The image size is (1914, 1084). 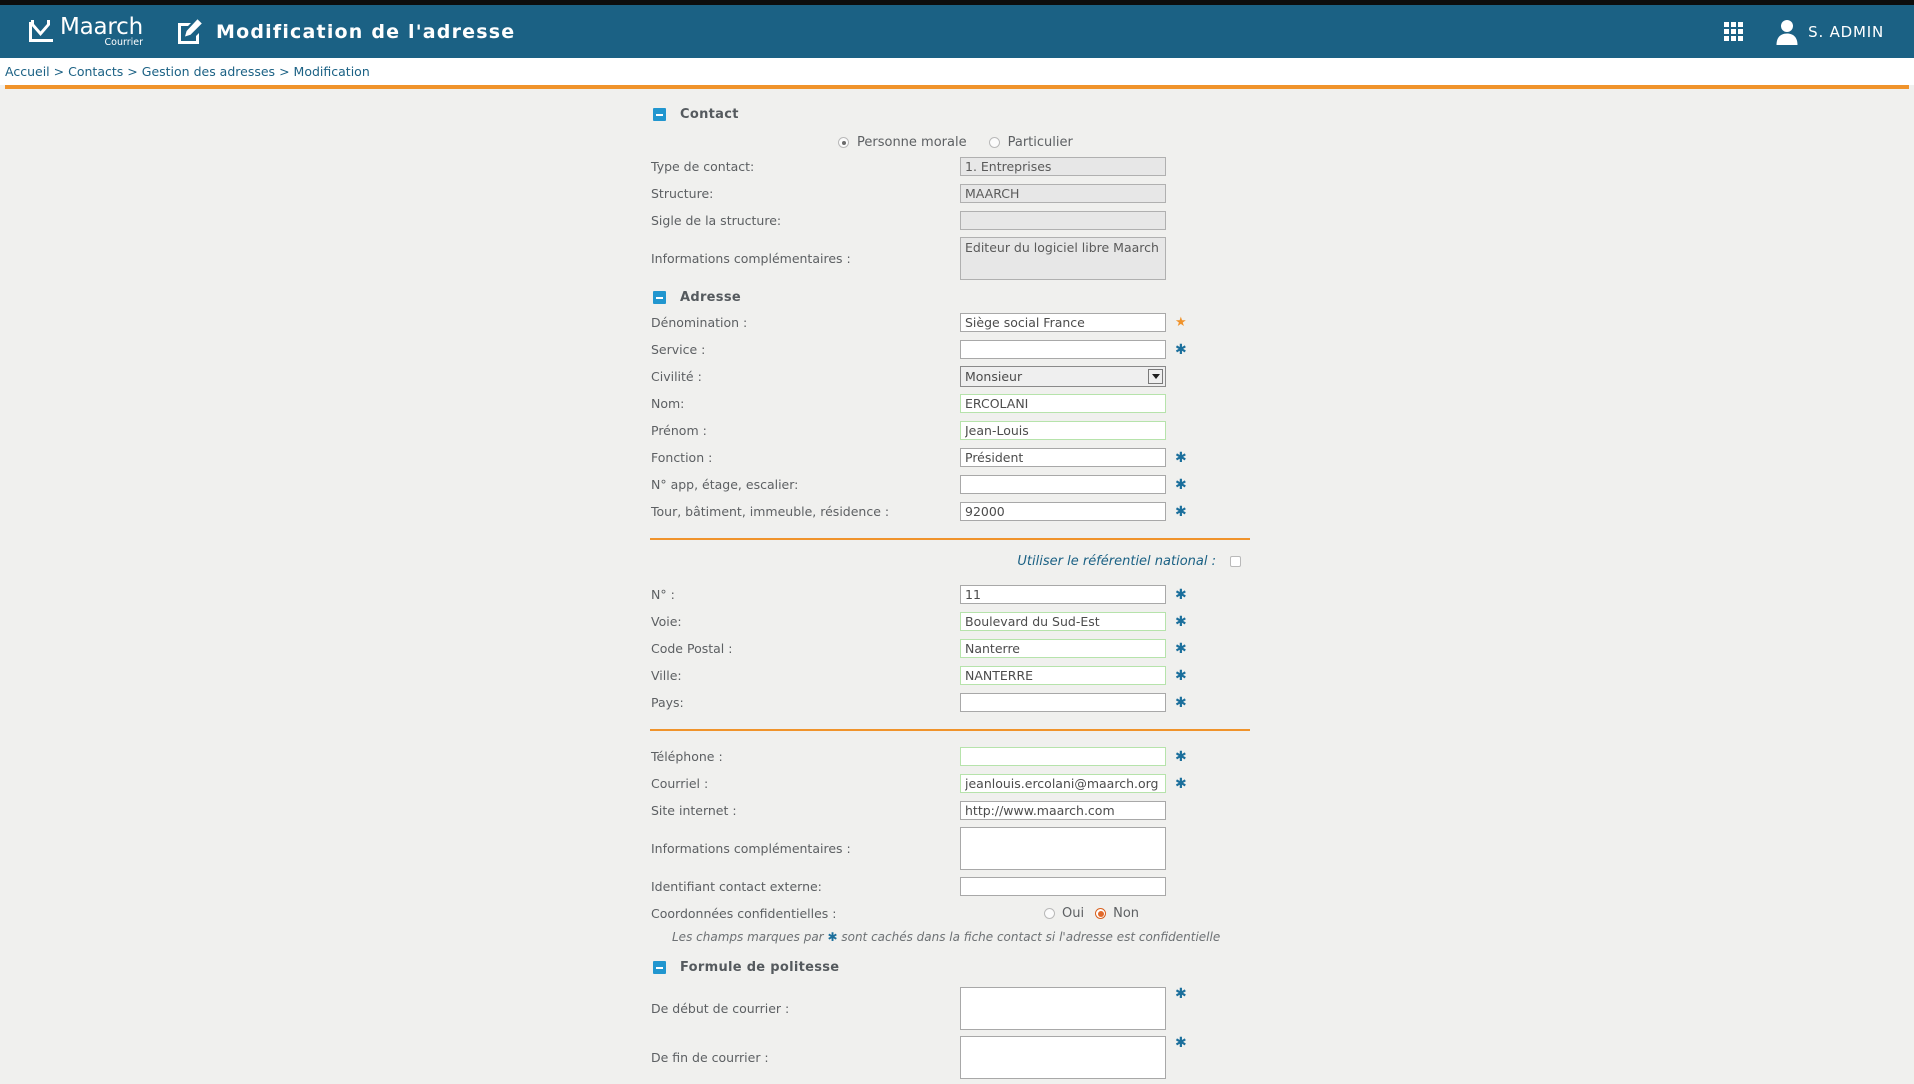 I want to click on textarea-formule-debut-courrier, so click(x=1063, y=1008).